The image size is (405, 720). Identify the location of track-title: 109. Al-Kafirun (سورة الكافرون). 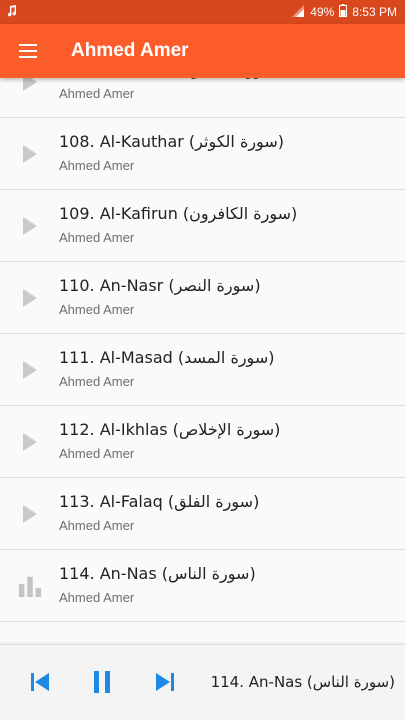
(178, 213).